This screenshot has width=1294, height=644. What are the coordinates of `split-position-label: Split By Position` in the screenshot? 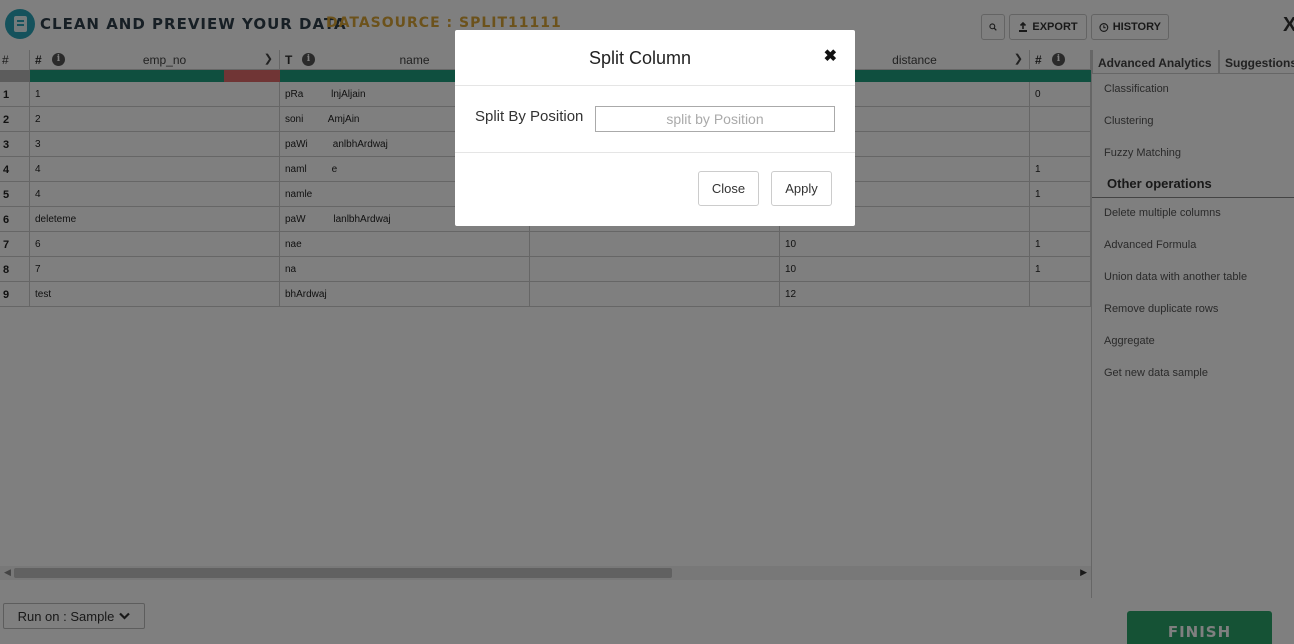 It's located at (529, 116).